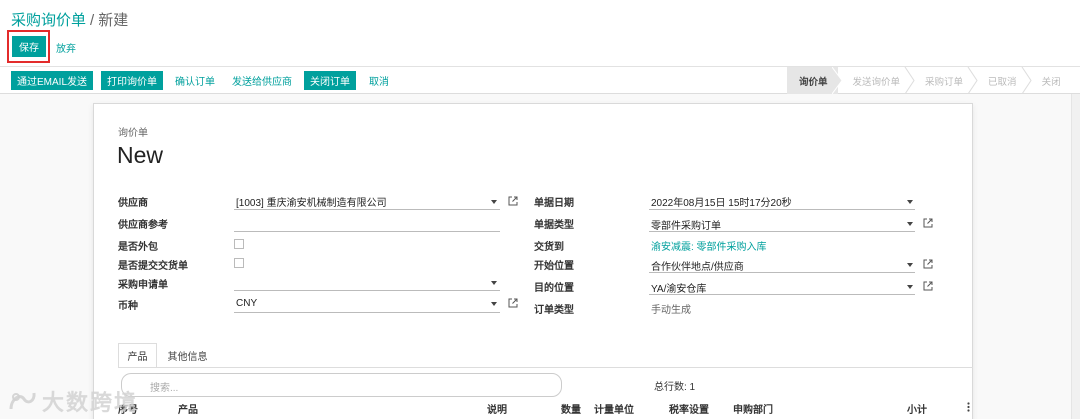 The height and width of the screenshot is (419, 1080). What do you see at coordinates (549, 247) in the screenshot?
I see `deliver-to-label: 交货到` at bounding box center [549, 247].